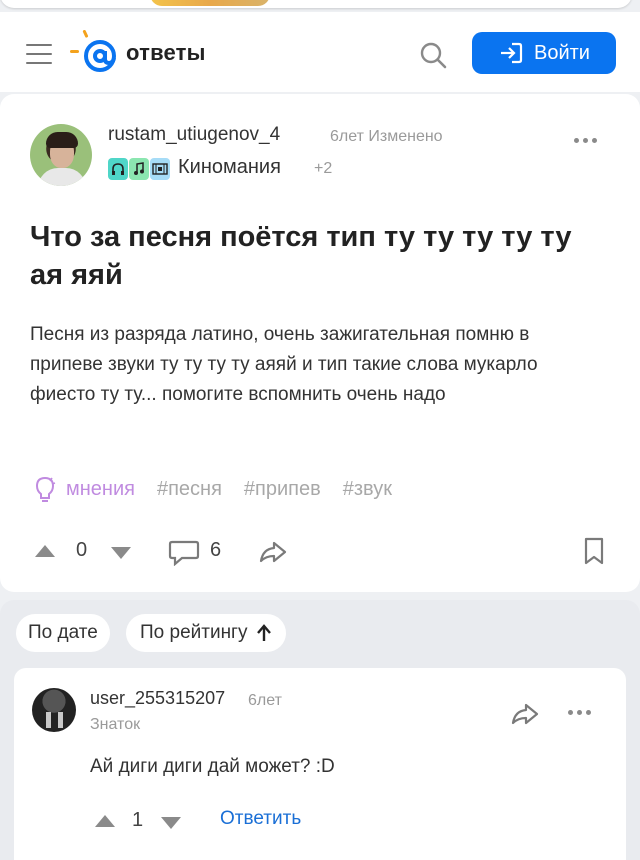 The height and width of the screenshot is (860, 640). I want to click on bookmark-icon, so click(594, 551).